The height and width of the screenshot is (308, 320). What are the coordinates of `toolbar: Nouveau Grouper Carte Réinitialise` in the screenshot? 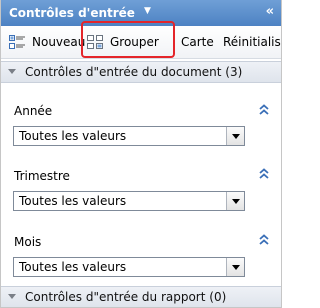 It's located at (141, 42).